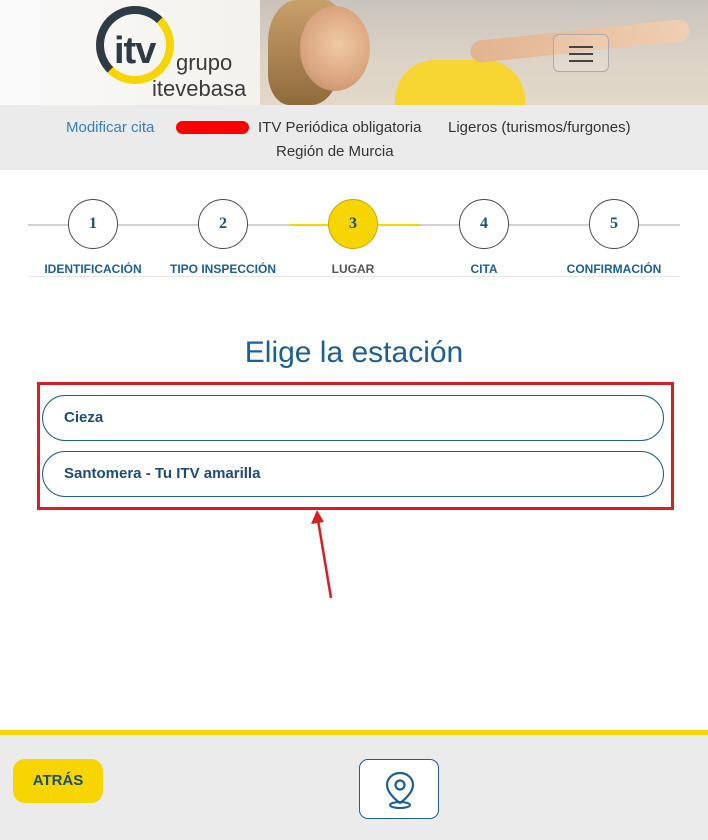 This screenshot has width=708, height=840. Describe the element at coordinates (353, 269) in the screenshot. I see `step-3-label: LUGAR` at that location.